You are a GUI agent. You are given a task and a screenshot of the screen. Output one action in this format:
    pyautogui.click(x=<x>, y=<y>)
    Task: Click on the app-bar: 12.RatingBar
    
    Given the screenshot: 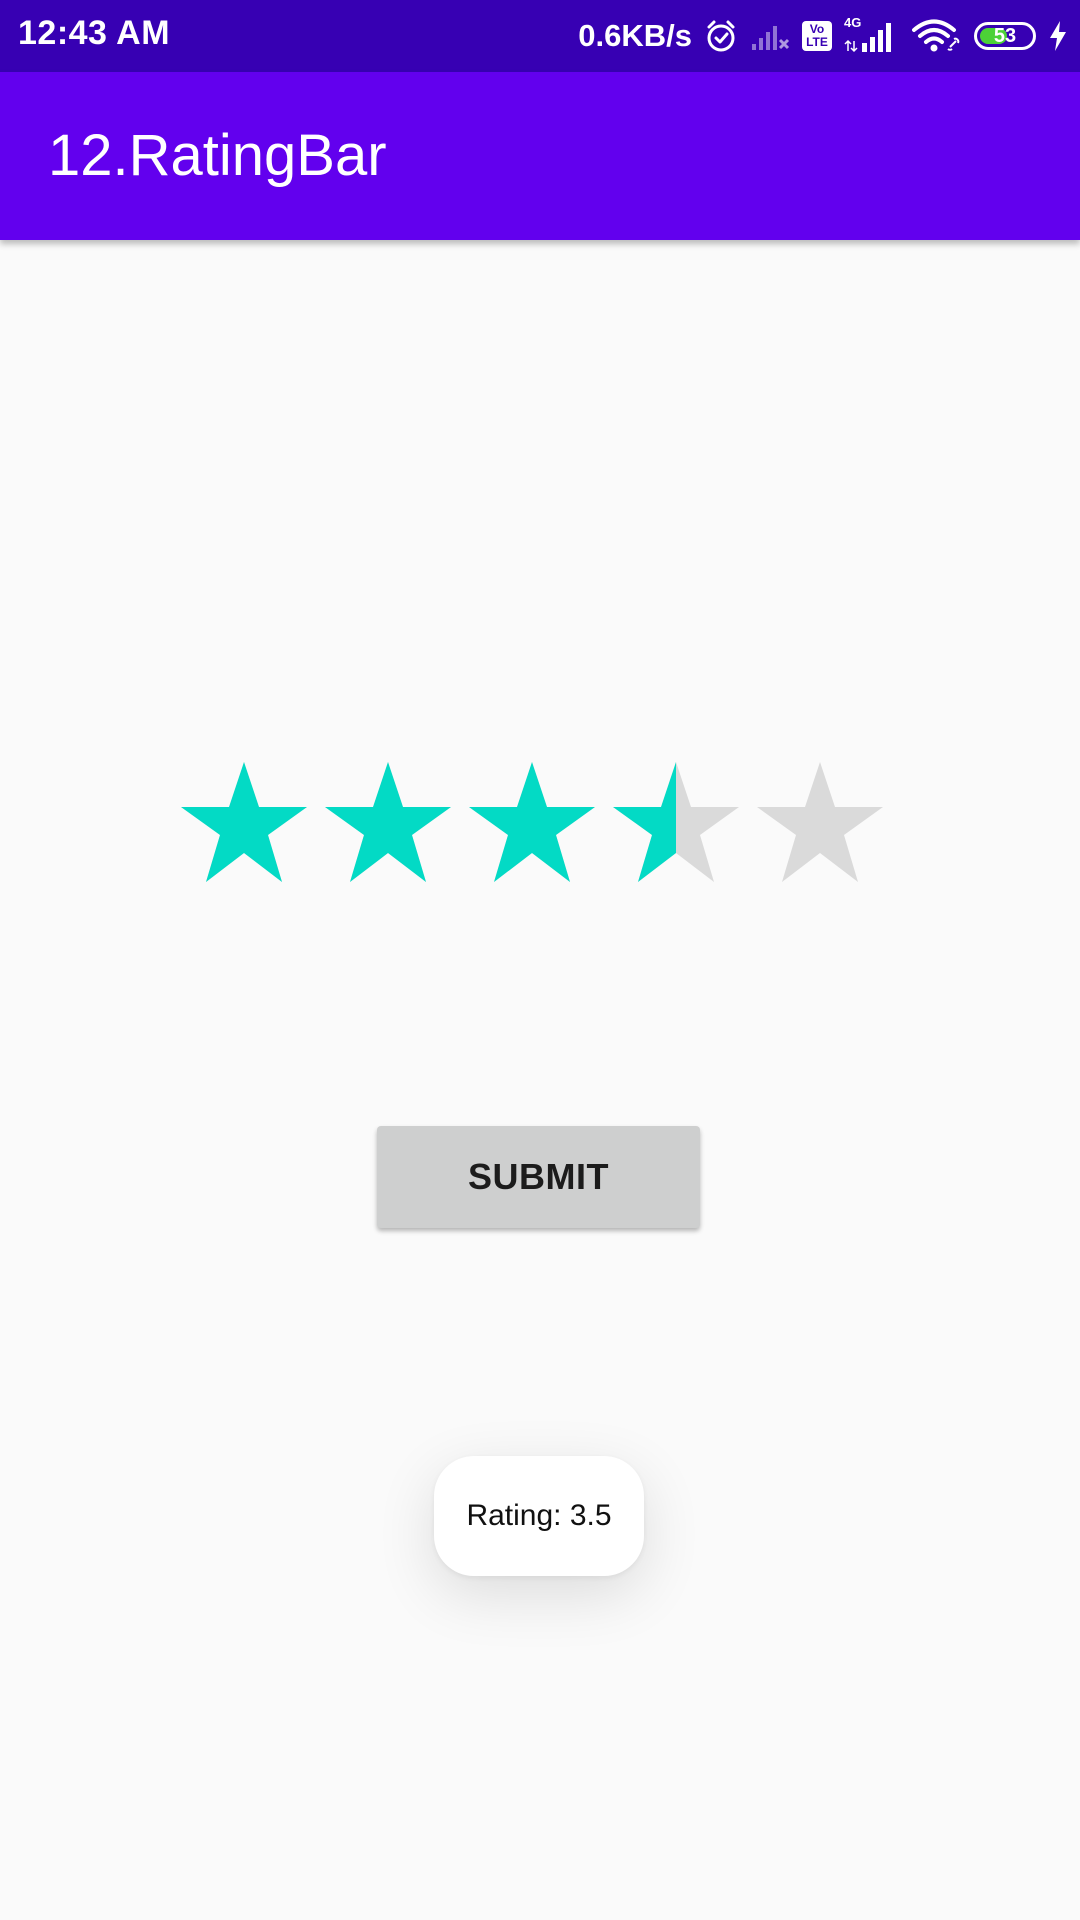 What is the action you would take?
    pyautogui.click(x=540, y=156)
    